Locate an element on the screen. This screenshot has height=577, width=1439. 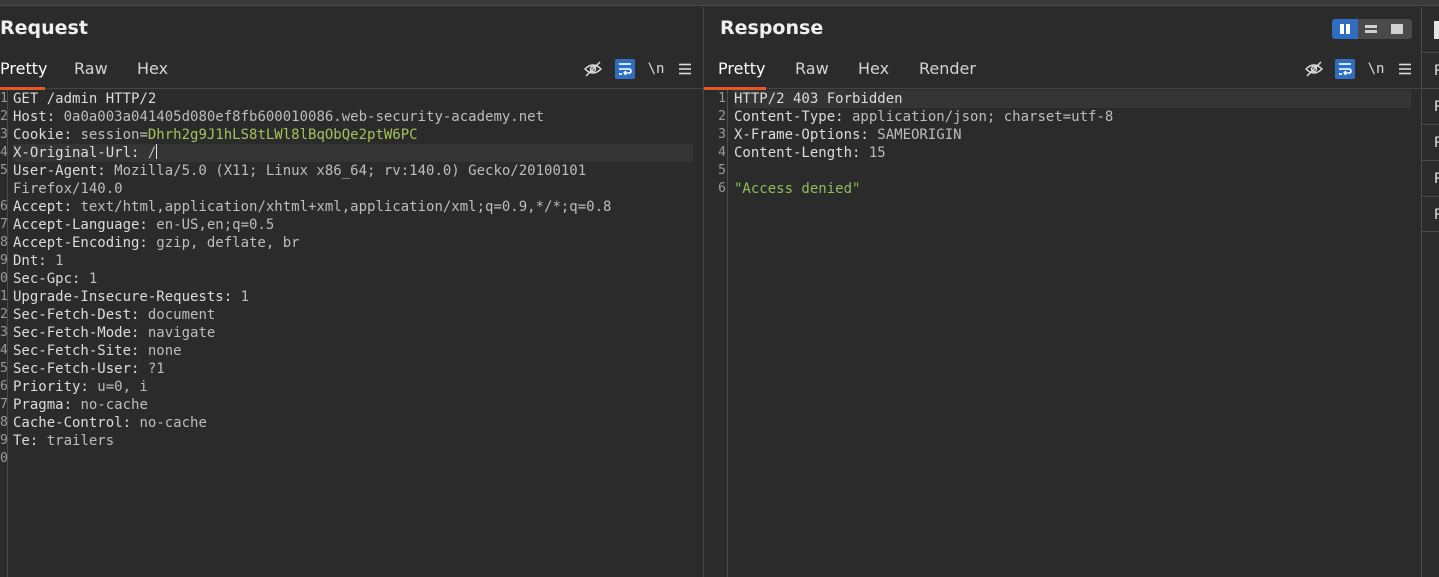
response-tab-render: Render is located at coordinates (947, 71).